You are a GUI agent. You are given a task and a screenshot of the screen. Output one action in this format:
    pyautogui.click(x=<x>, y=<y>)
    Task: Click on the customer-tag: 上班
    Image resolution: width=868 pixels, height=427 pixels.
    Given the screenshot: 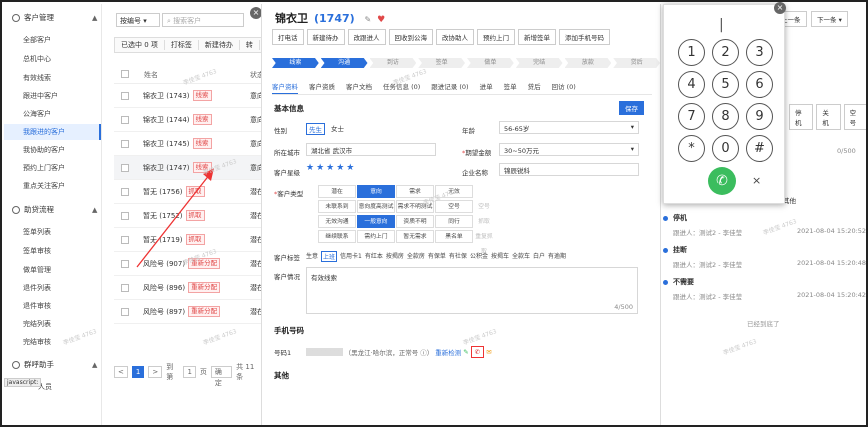 What is the action you would take?
    pyautogui.click(x=329, y=256)
    